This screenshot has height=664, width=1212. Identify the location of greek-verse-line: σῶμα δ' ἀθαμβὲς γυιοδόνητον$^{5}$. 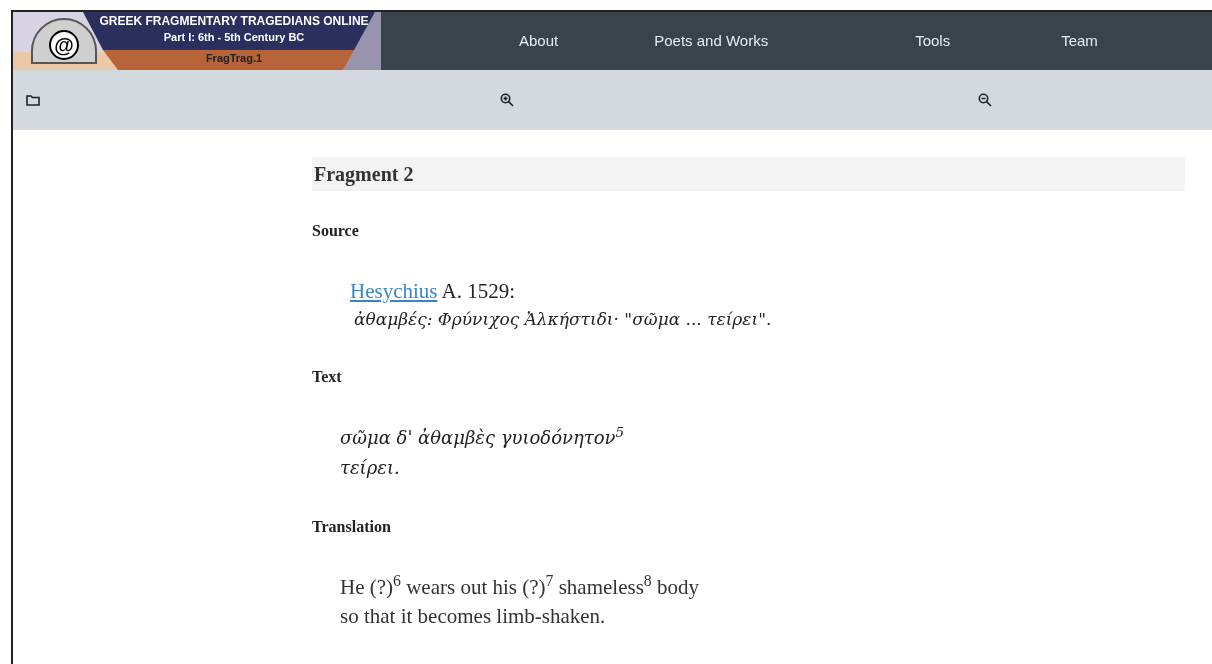
(483, 436).